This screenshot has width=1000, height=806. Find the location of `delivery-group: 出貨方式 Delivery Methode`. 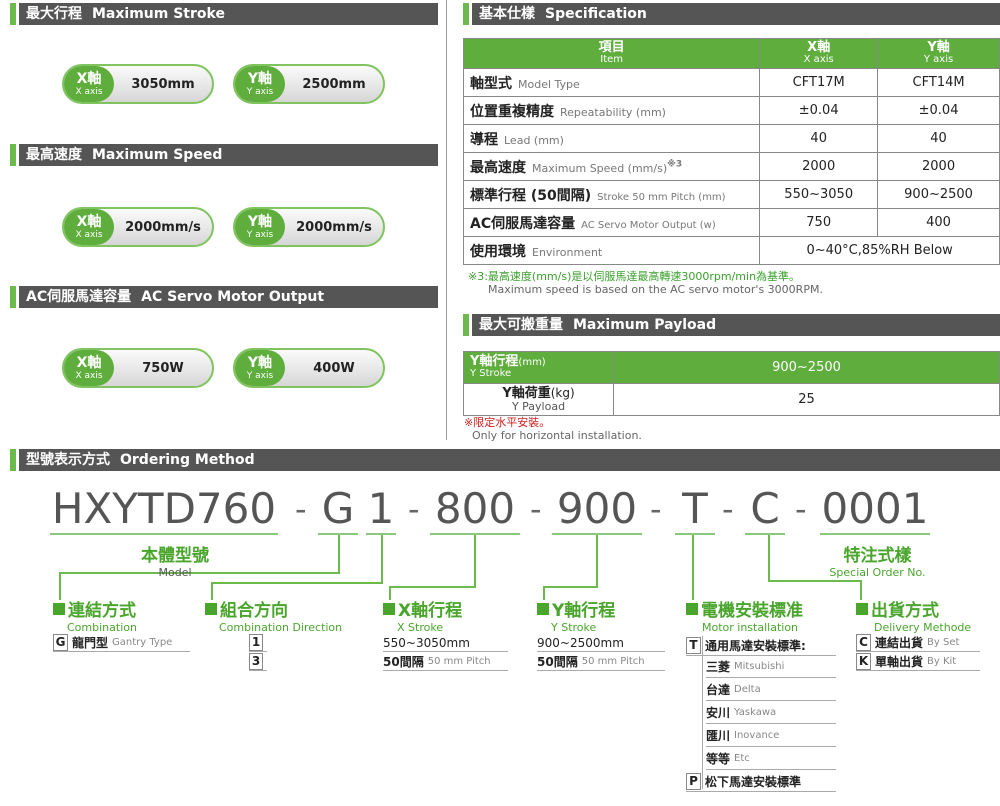

delivery-group: 出貨方式 Delivery Methode is located at coordinates (913, 615).